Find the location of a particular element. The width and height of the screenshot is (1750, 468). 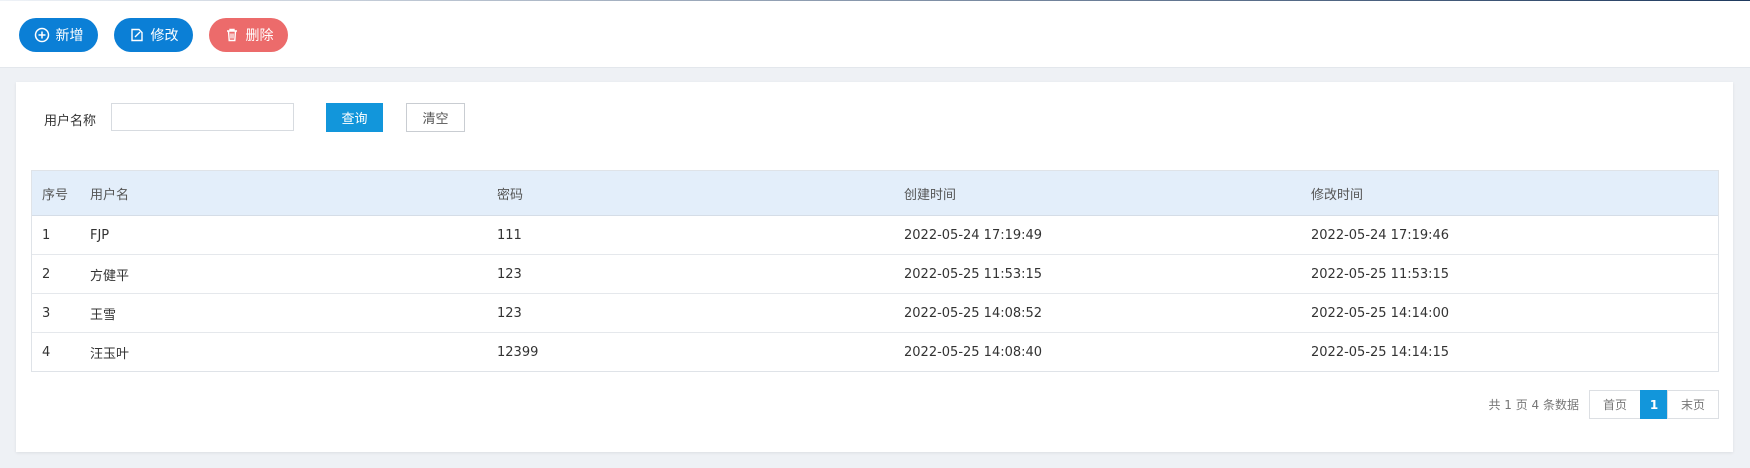

table-header: 序号 用户名 密码 创建时间 修改时间 is located at coordinates (875, 193).